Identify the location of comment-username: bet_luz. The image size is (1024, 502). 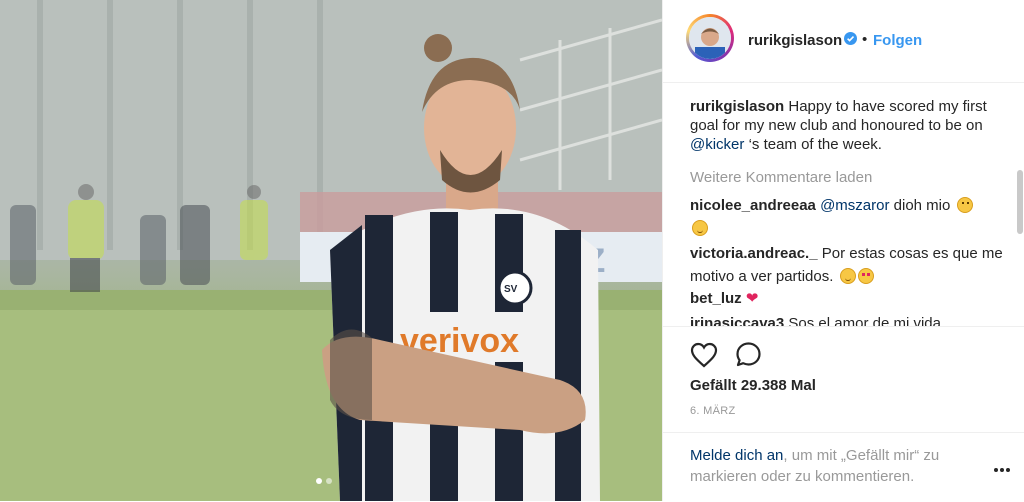
(716, 298).